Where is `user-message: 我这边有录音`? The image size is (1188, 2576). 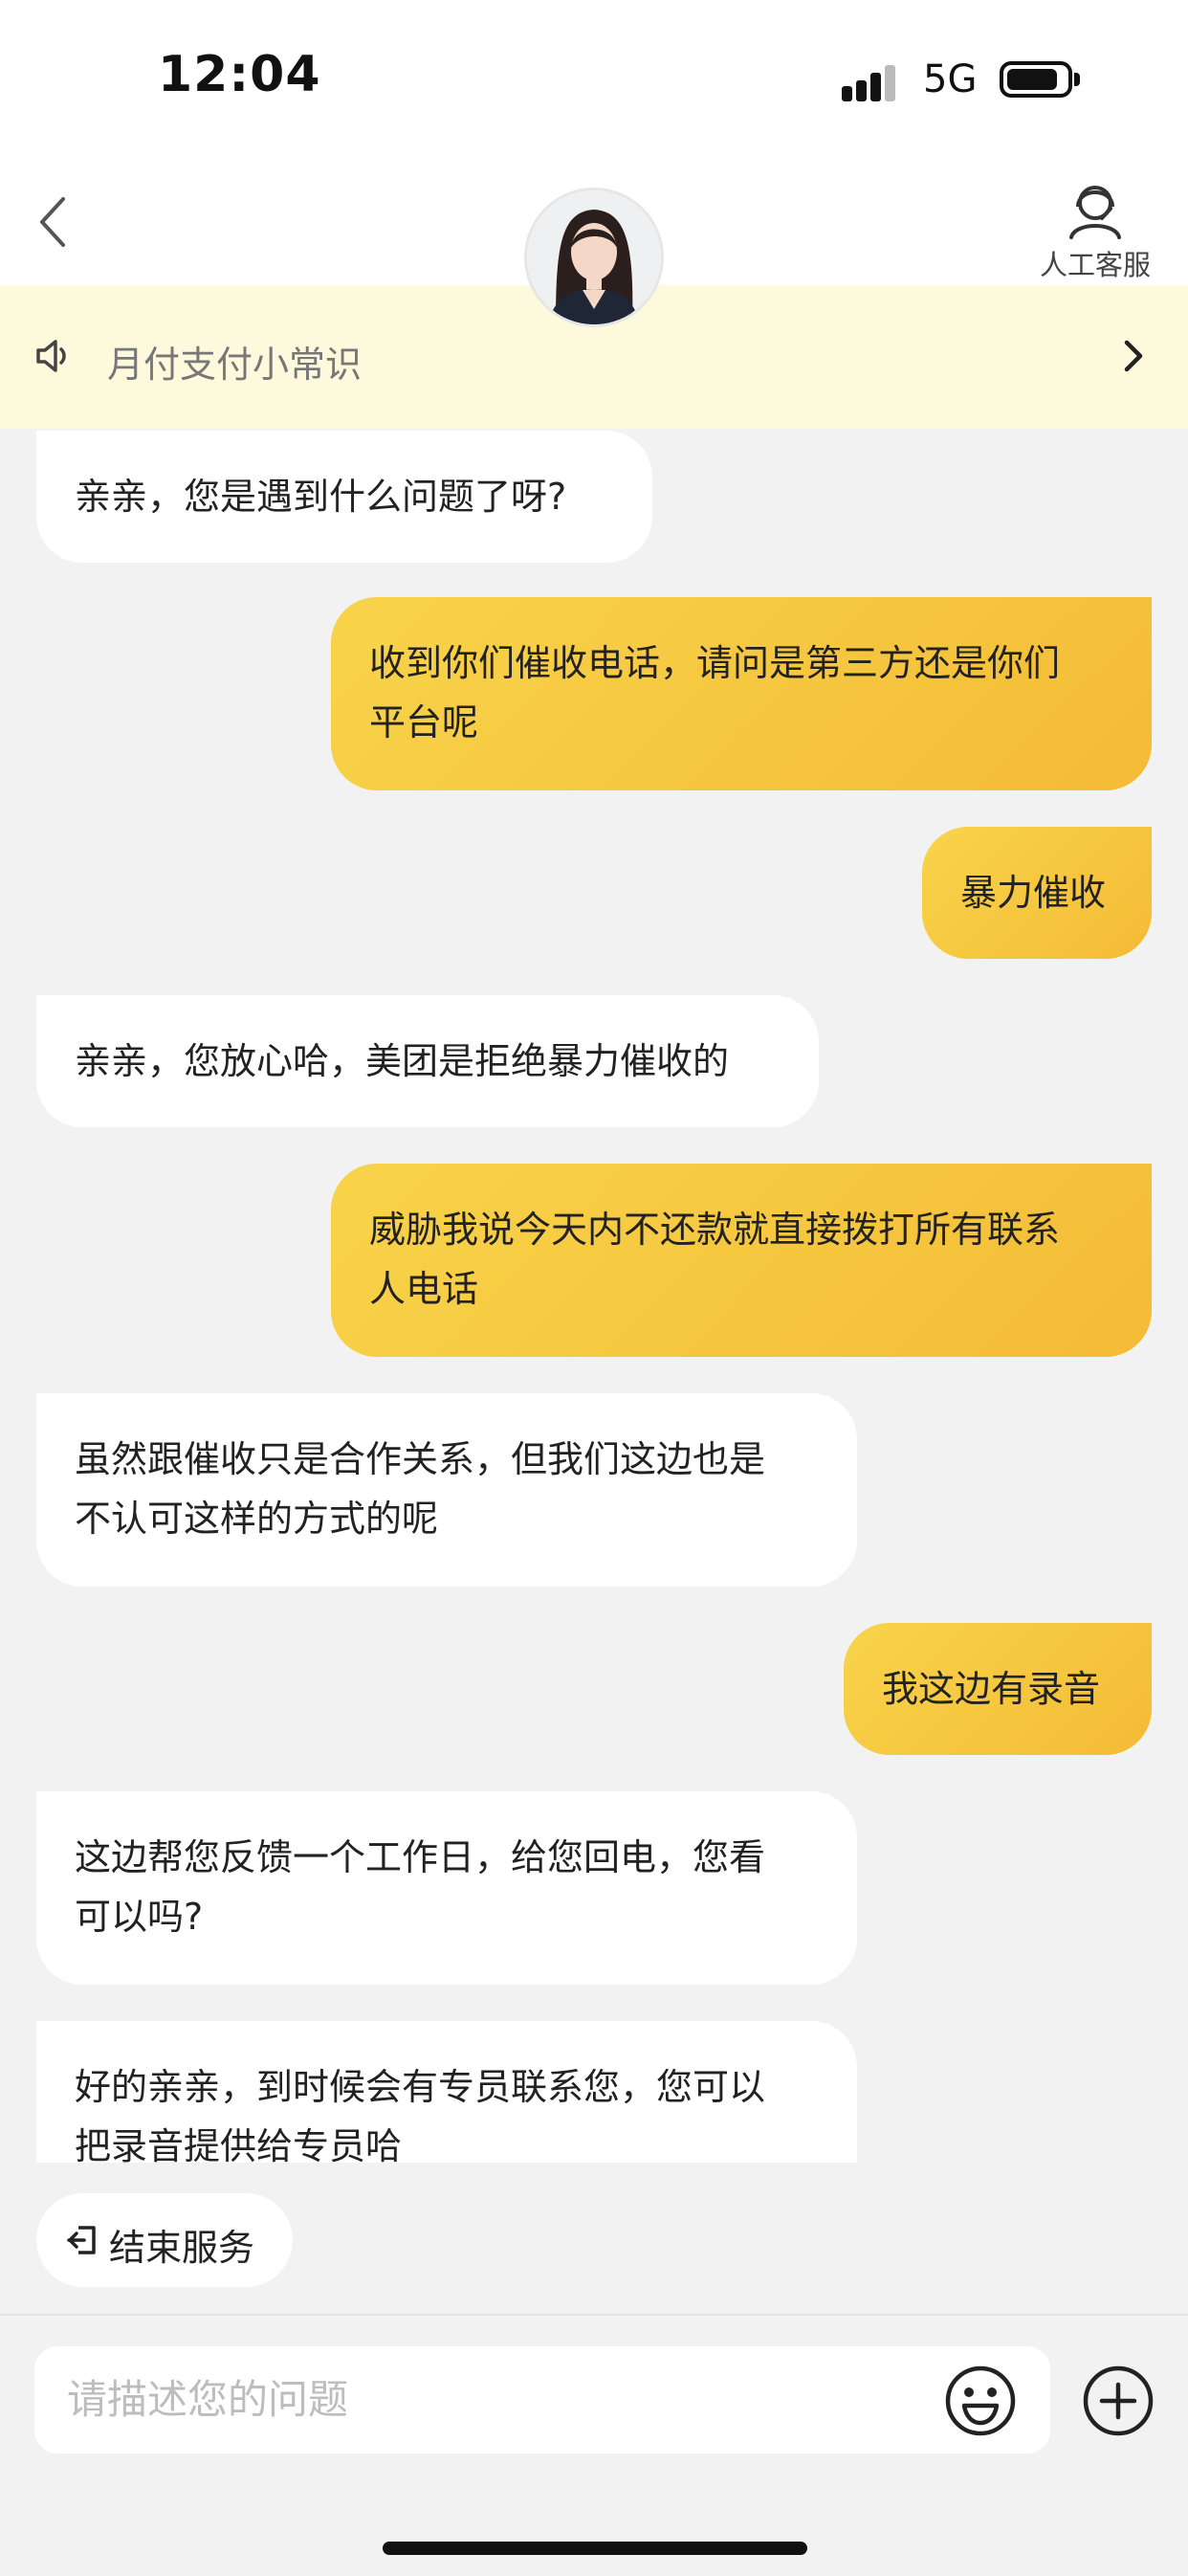
user-message: 我这边有录音 is located at coordinates (998, 1689).